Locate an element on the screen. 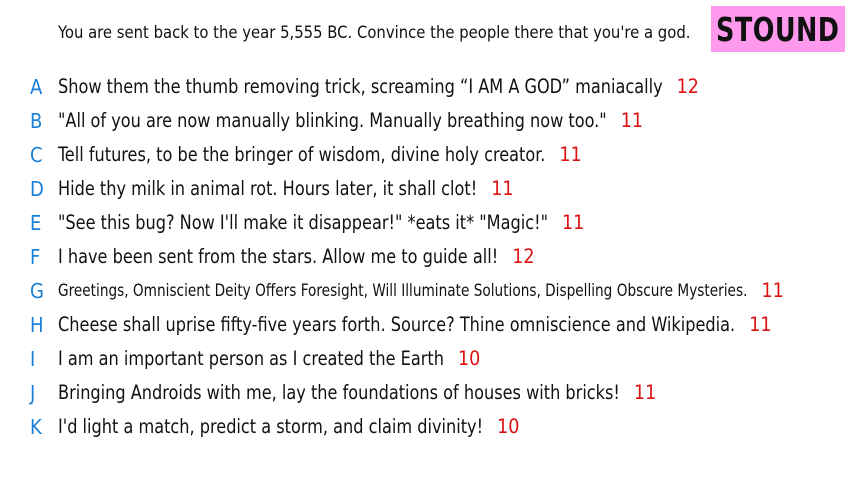 The image size is (853, 480). logo-text: STOUND is located at coordinates (778, 29).